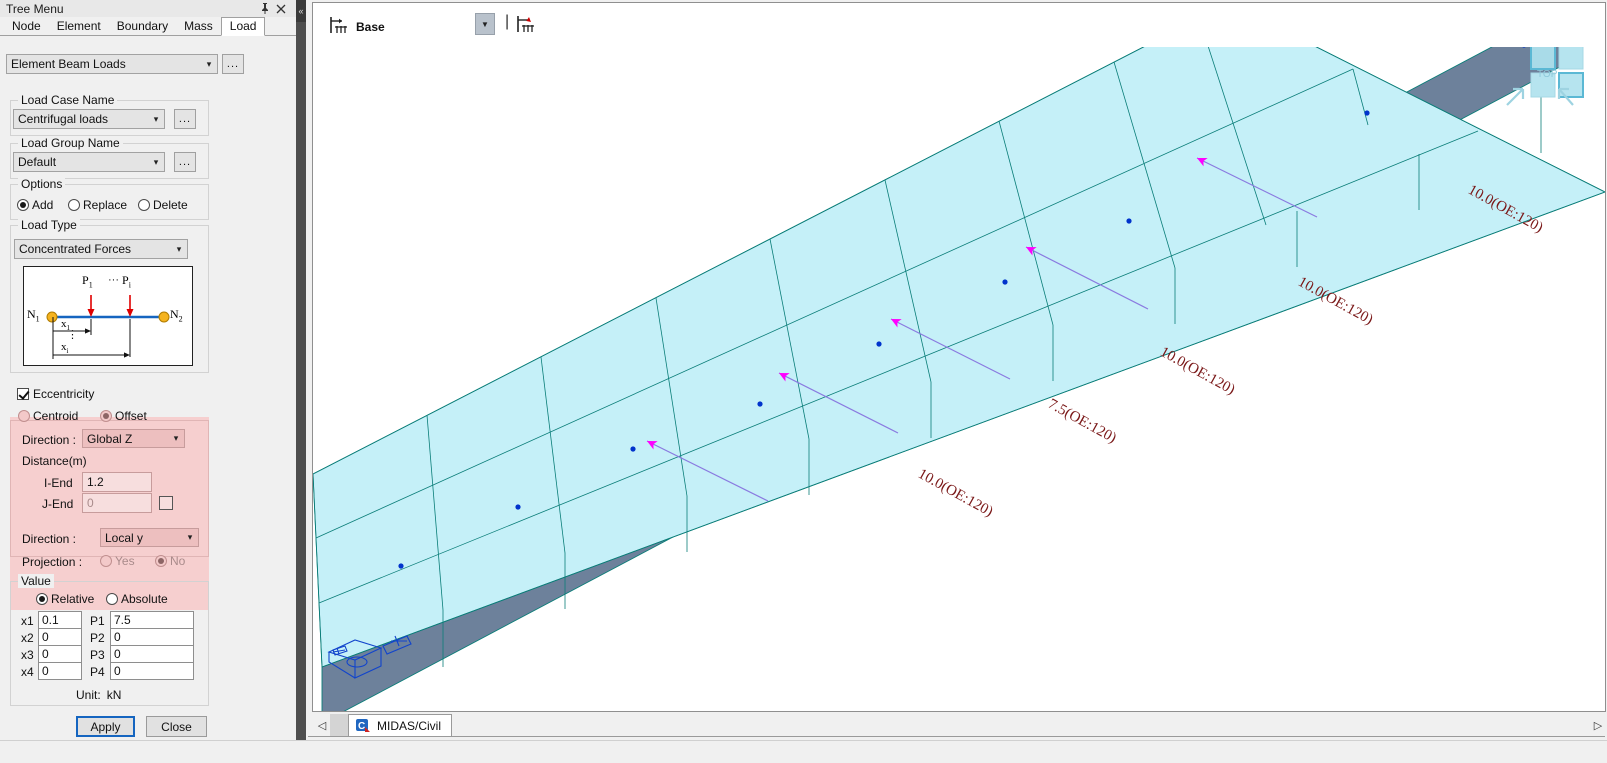  What do you see at coordinates (131, 416) in the screenshot?
I see `eccentricity-offset-label: Offset` at bounding box center [131, 416].